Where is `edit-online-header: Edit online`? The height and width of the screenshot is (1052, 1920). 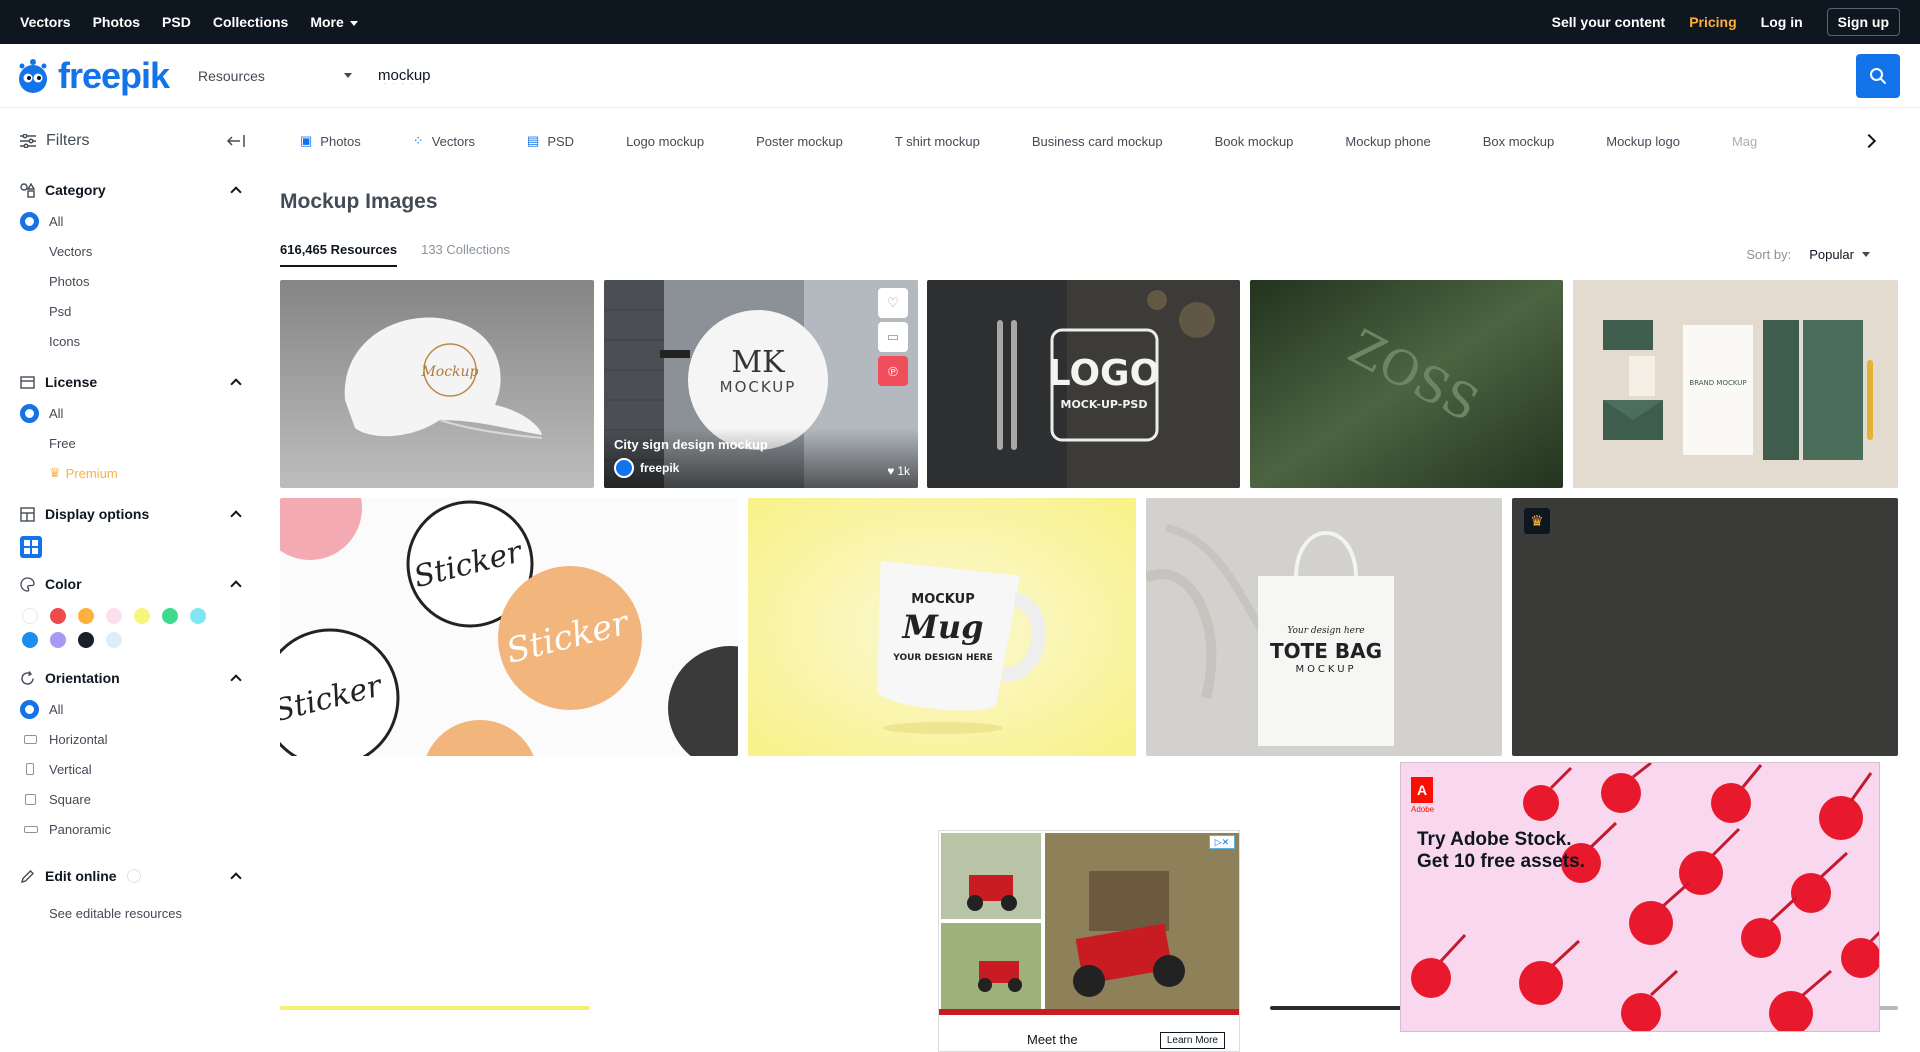
edit-online-header: Edit online is located at coordinates (133, 876).